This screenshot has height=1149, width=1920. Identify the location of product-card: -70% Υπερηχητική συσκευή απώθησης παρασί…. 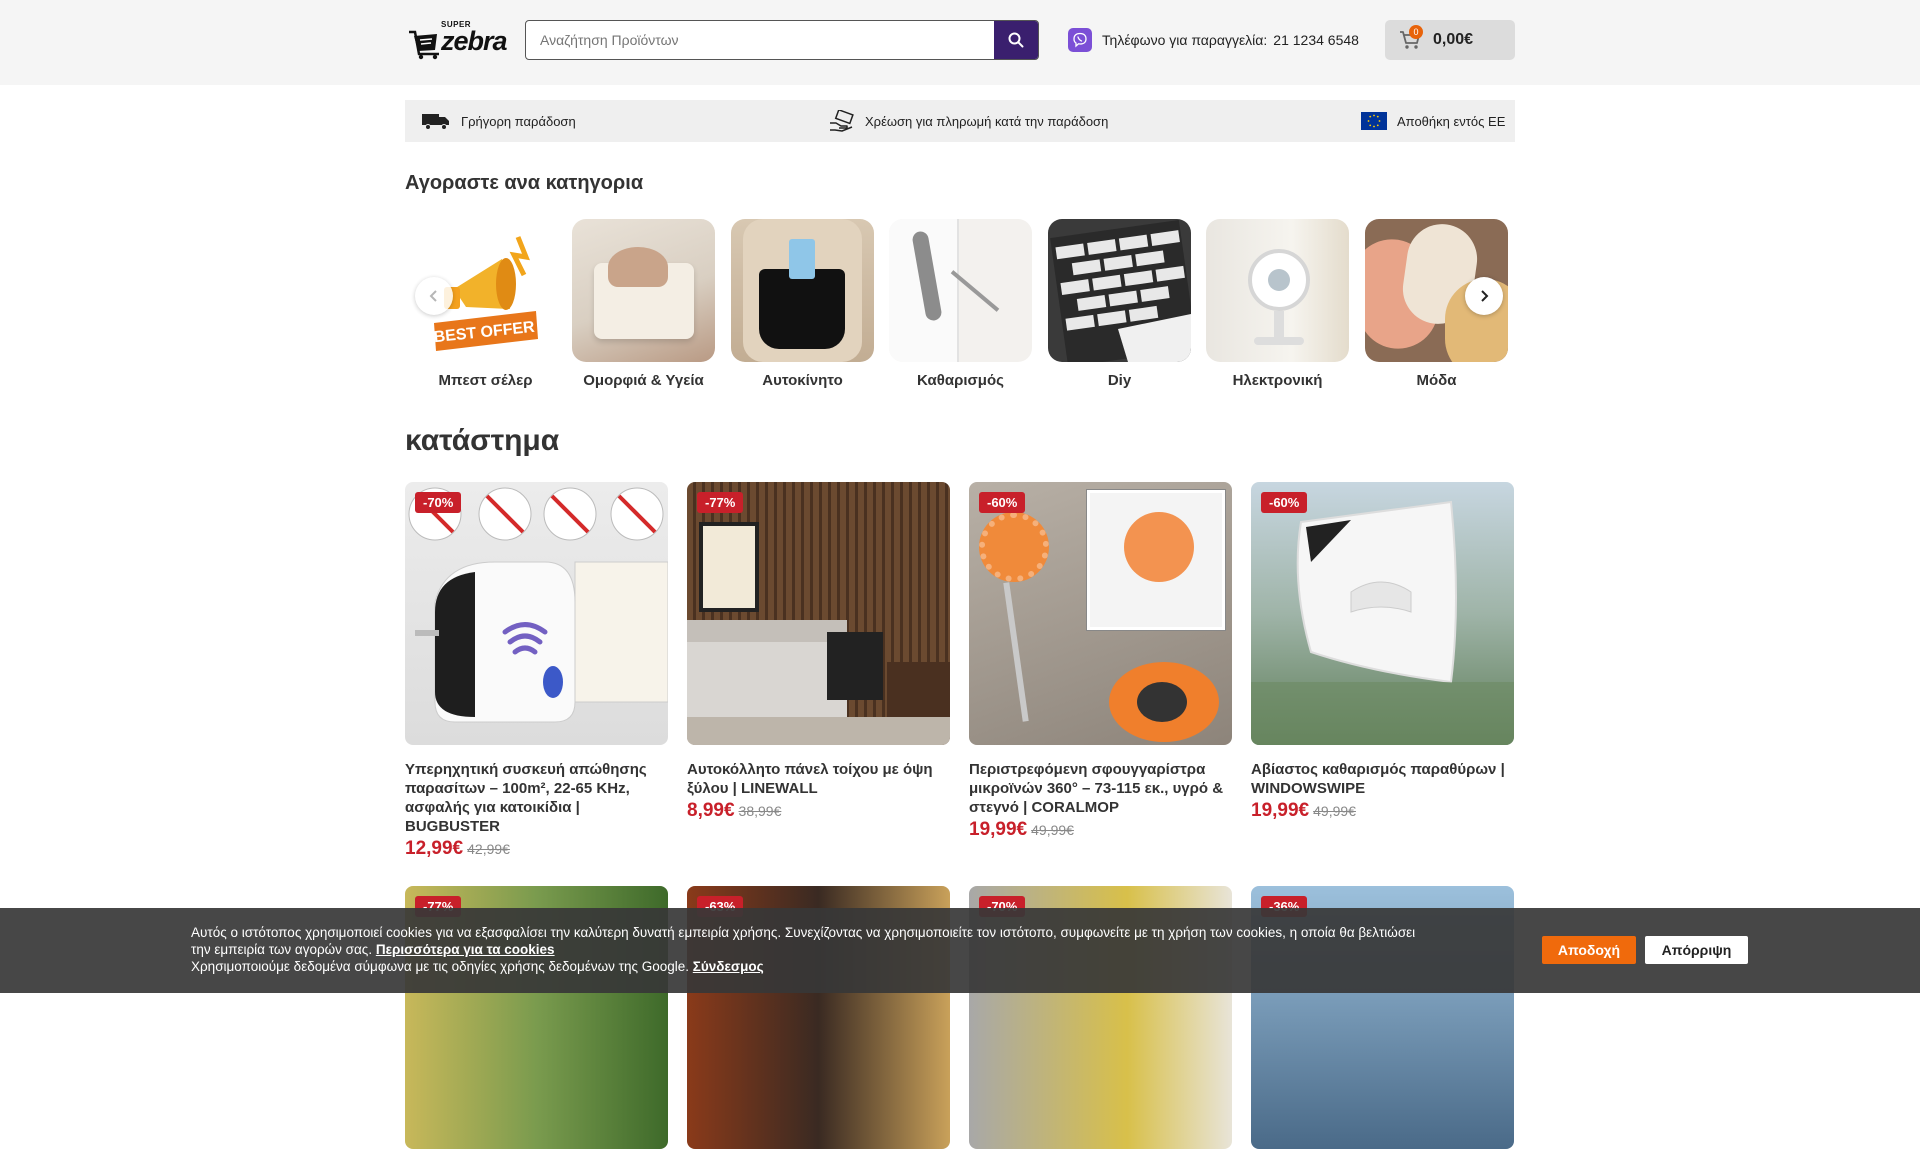
(536, 671).